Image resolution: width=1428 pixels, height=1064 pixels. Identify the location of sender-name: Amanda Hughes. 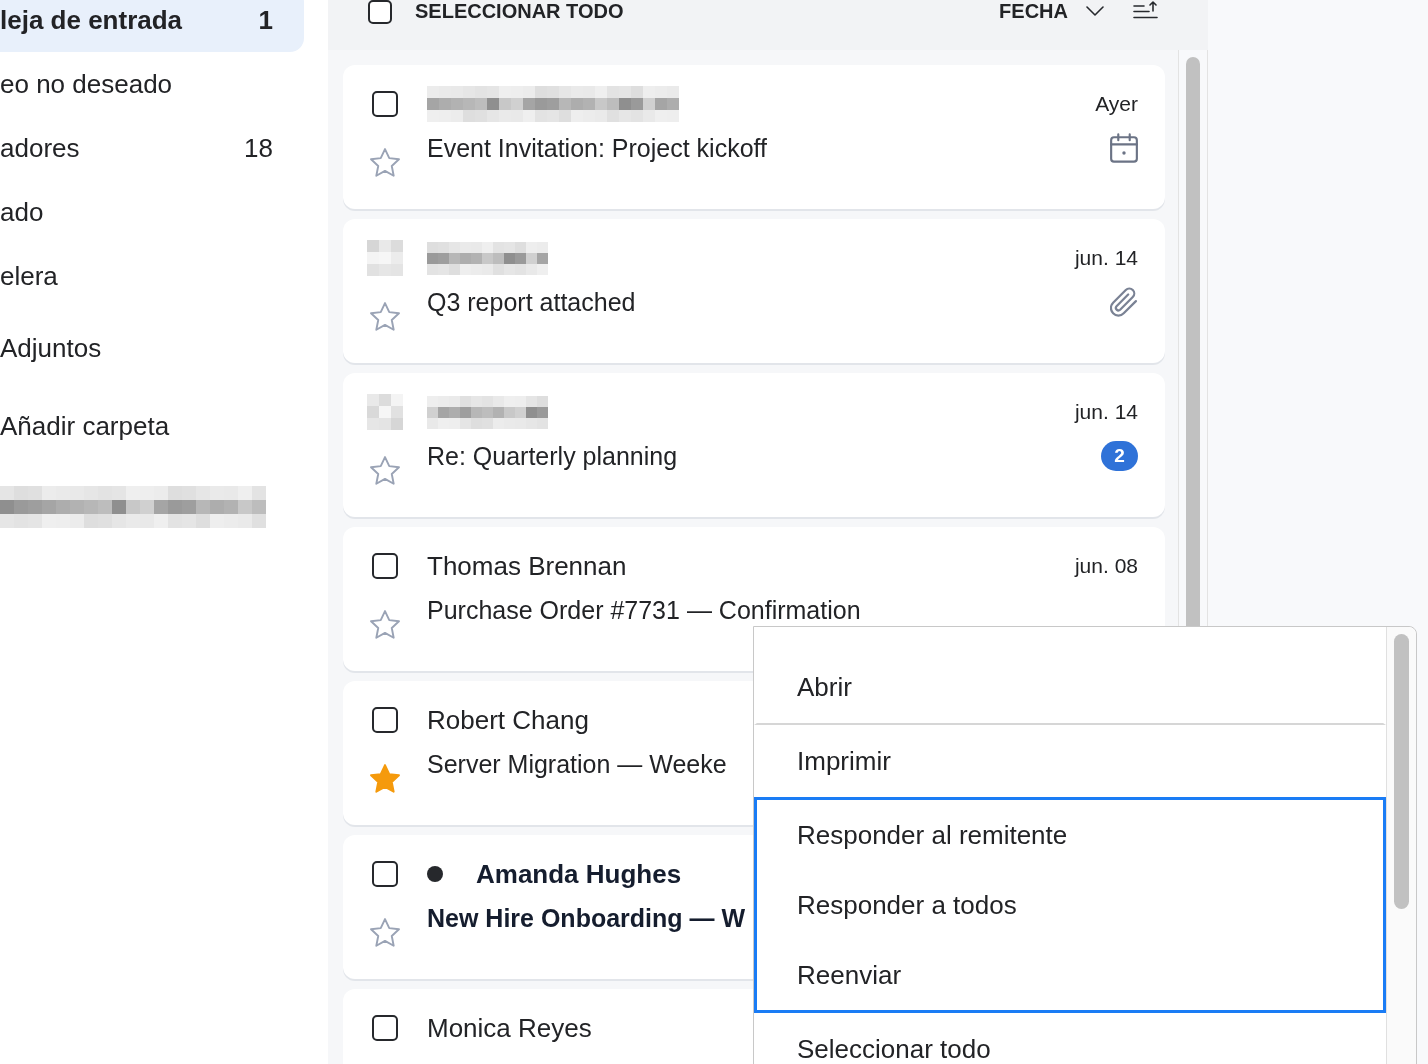
(579, 874).